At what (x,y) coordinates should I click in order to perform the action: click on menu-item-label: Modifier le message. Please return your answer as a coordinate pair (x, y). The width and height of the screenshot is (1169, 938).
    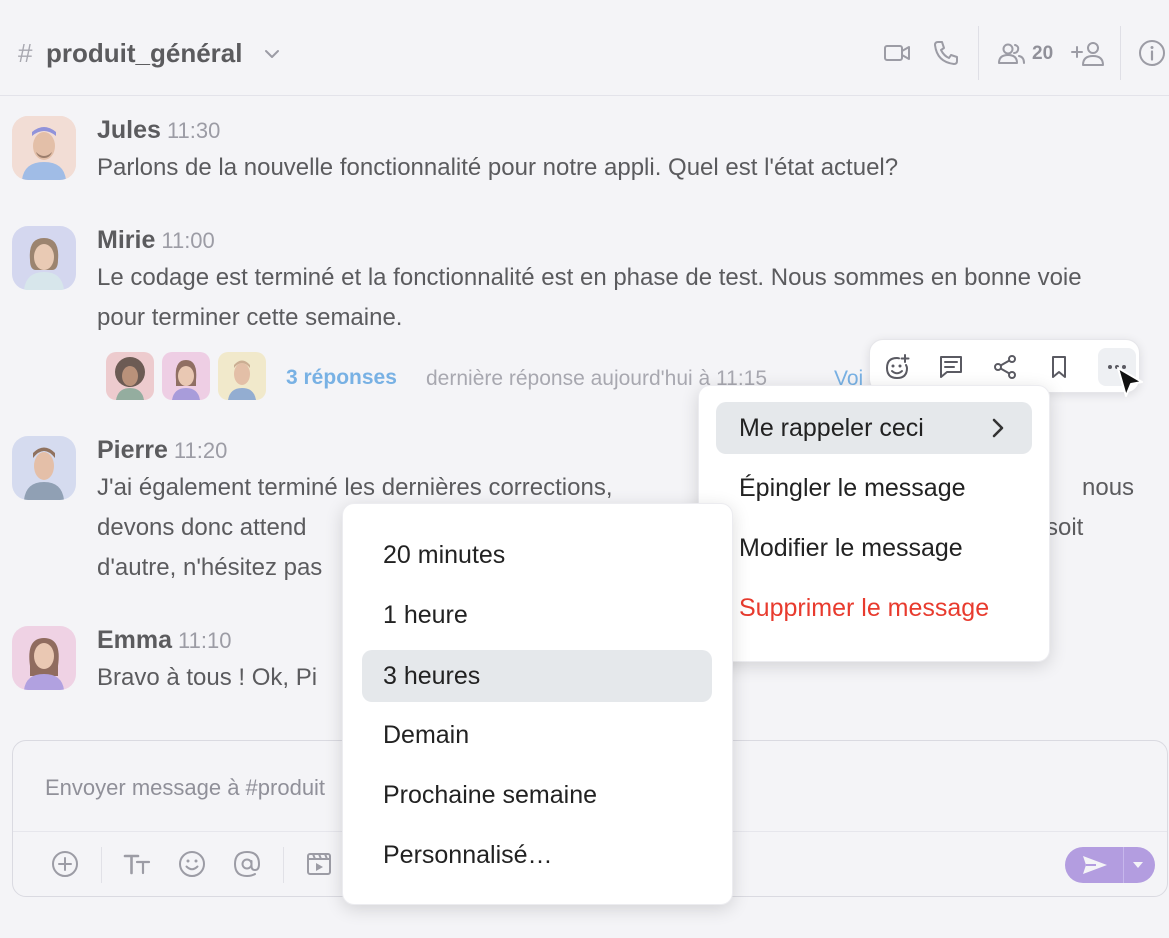
    Looking at the image, I should click on (851, 548).